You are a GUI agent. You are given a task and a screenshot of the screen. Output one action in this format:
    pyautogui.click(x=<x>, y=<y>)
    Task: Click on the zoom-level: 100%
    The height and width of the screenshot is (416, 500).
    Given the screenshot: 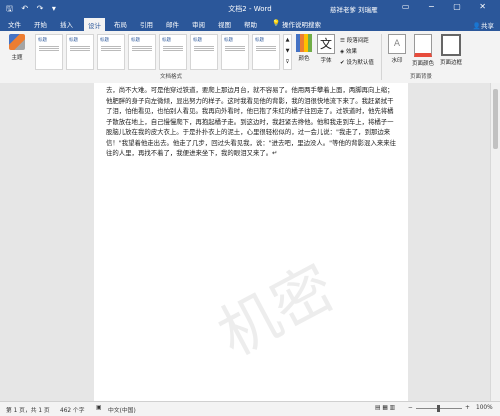 What is the action you would take?
    pyautogui.click(x=484, y=408)
    